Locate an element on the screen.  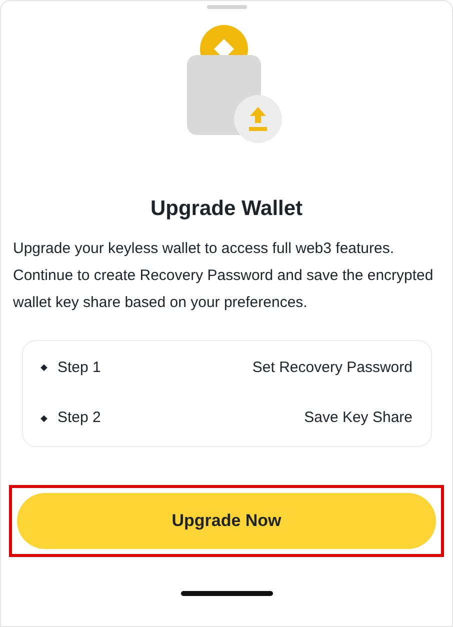
description-text: Upgrade your keyless wallet to access full web3 features. Continue to create Recovery Password and save the encrypted wallet key share based on your preferences. is located at coordinates (223, 275).